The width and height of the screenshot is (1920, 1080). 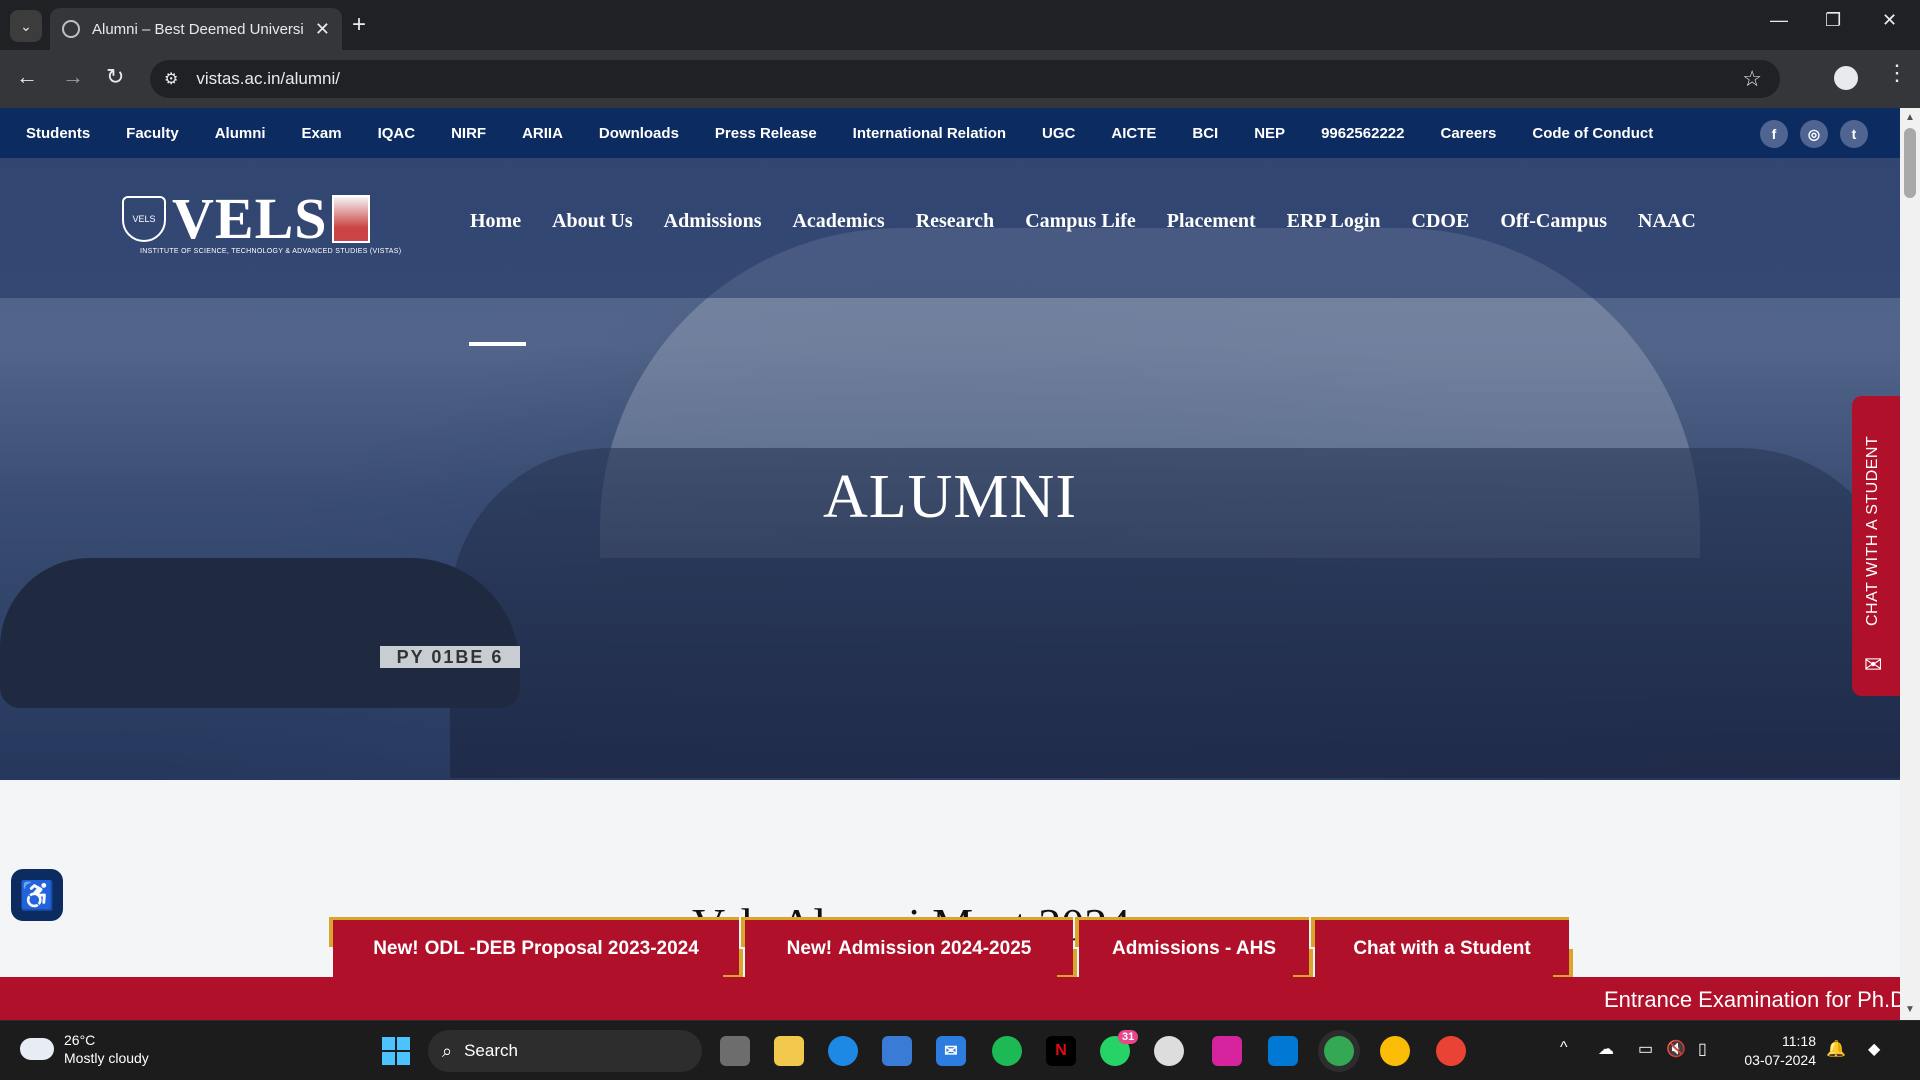 What do you see at coordinates (171, 79) in the screenshot?
I see `site-info-icon: ⚙` at bounding box center [171, 79].